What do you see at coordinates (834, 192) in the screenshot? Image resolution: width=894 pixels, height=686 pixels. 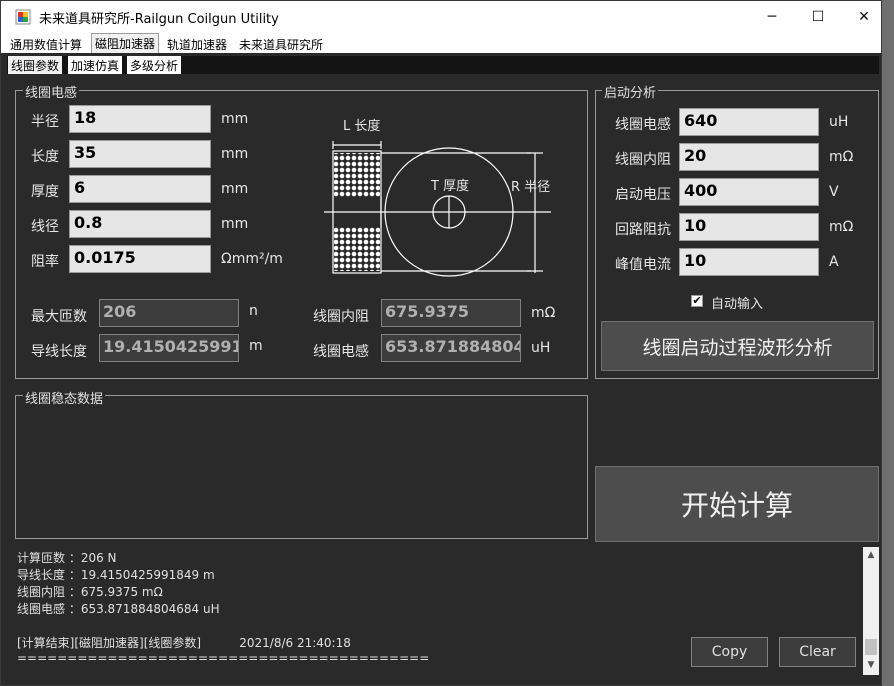 I see `startup-voltage-unit: V` at bounding box center [834, 192].